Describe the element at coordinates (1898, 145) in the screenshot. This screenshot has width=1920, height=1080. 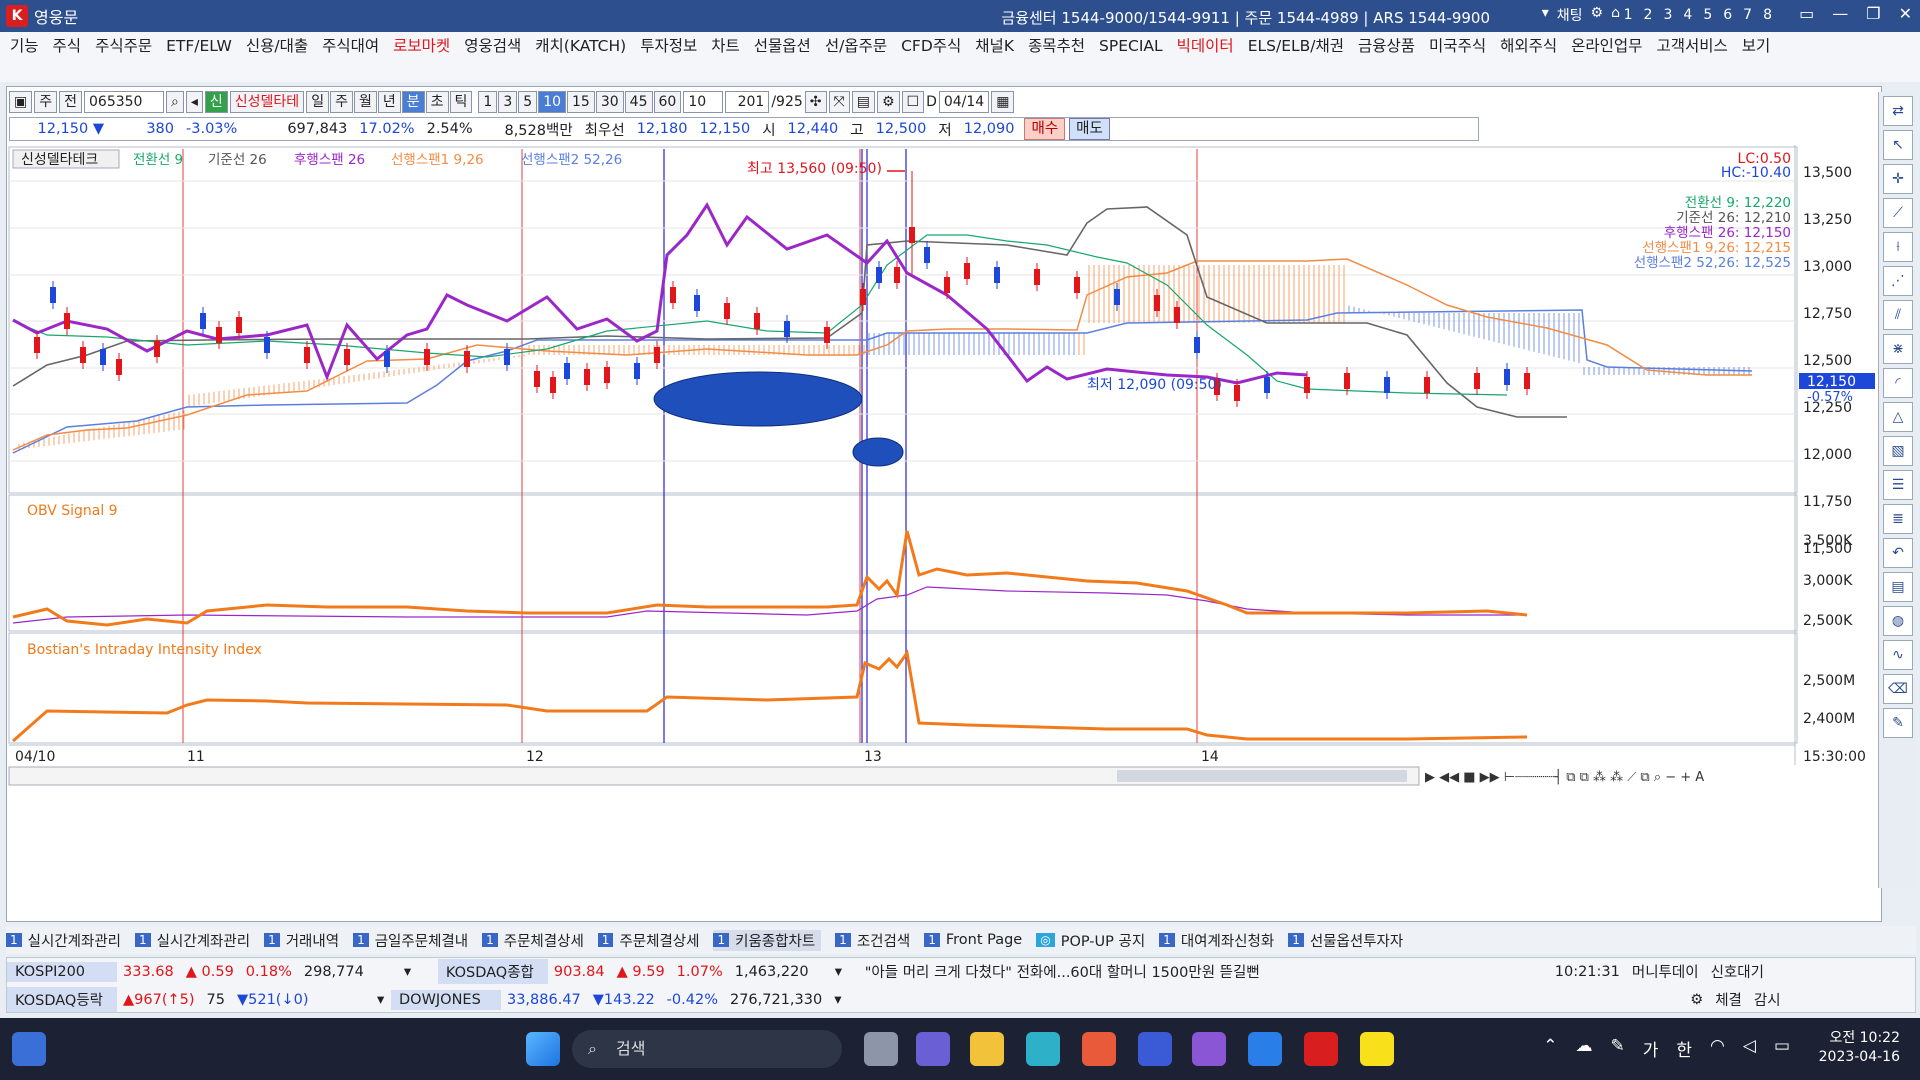
I see `pointer-icon: ↖` at that location.